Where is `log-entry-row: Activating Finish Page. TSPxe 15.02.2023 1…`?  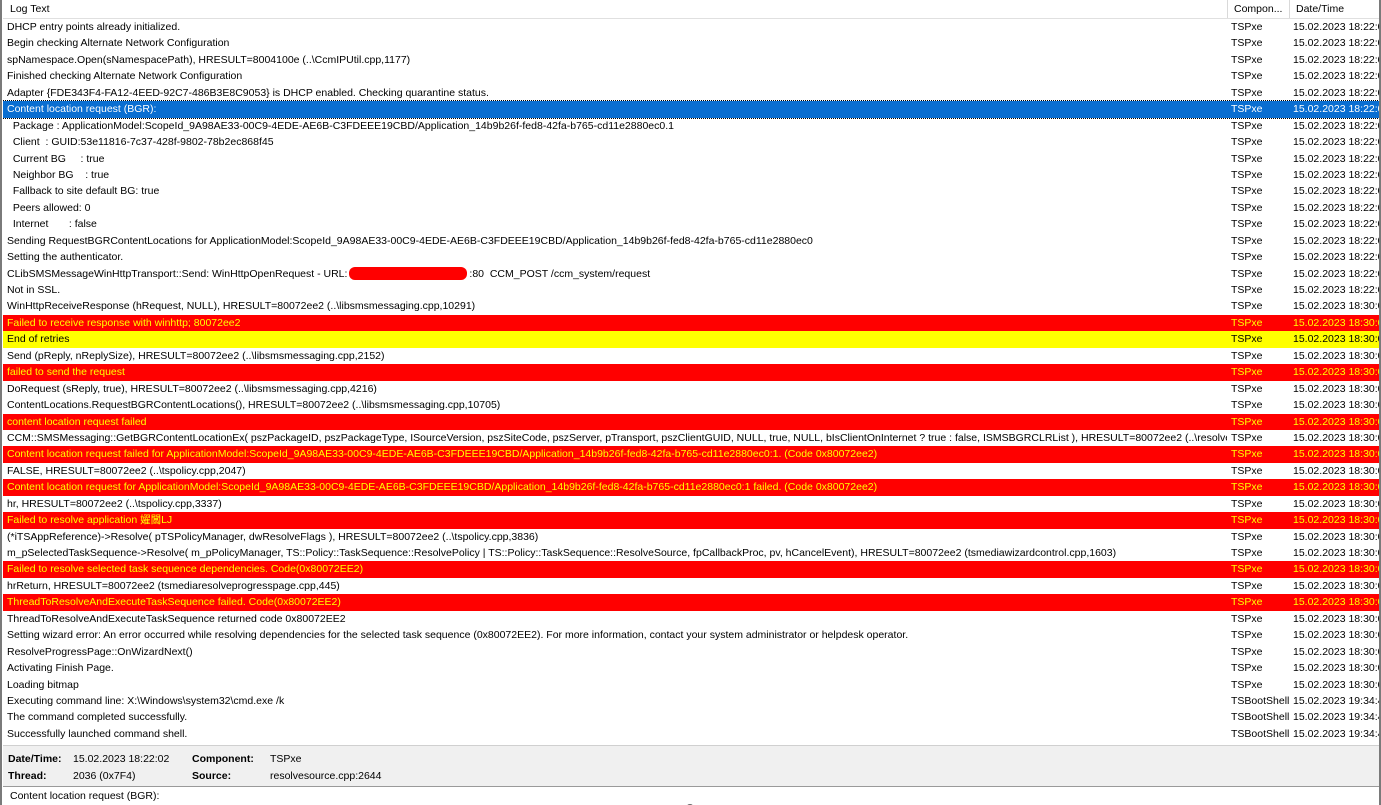 log-entry-row: Activating Finish Page. TSPxe 15.02.2023 1… is located at coordinates (691, 668).